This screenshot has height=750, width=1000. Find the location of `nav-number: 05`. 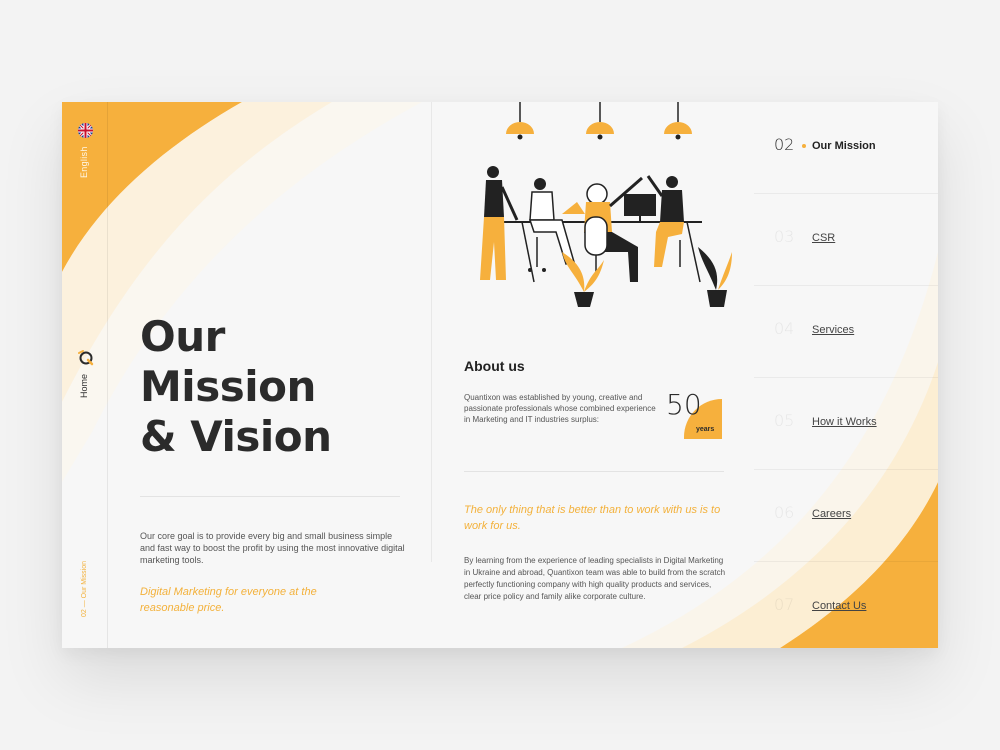

nav-number: 05 is located at coordinates (784, 420).